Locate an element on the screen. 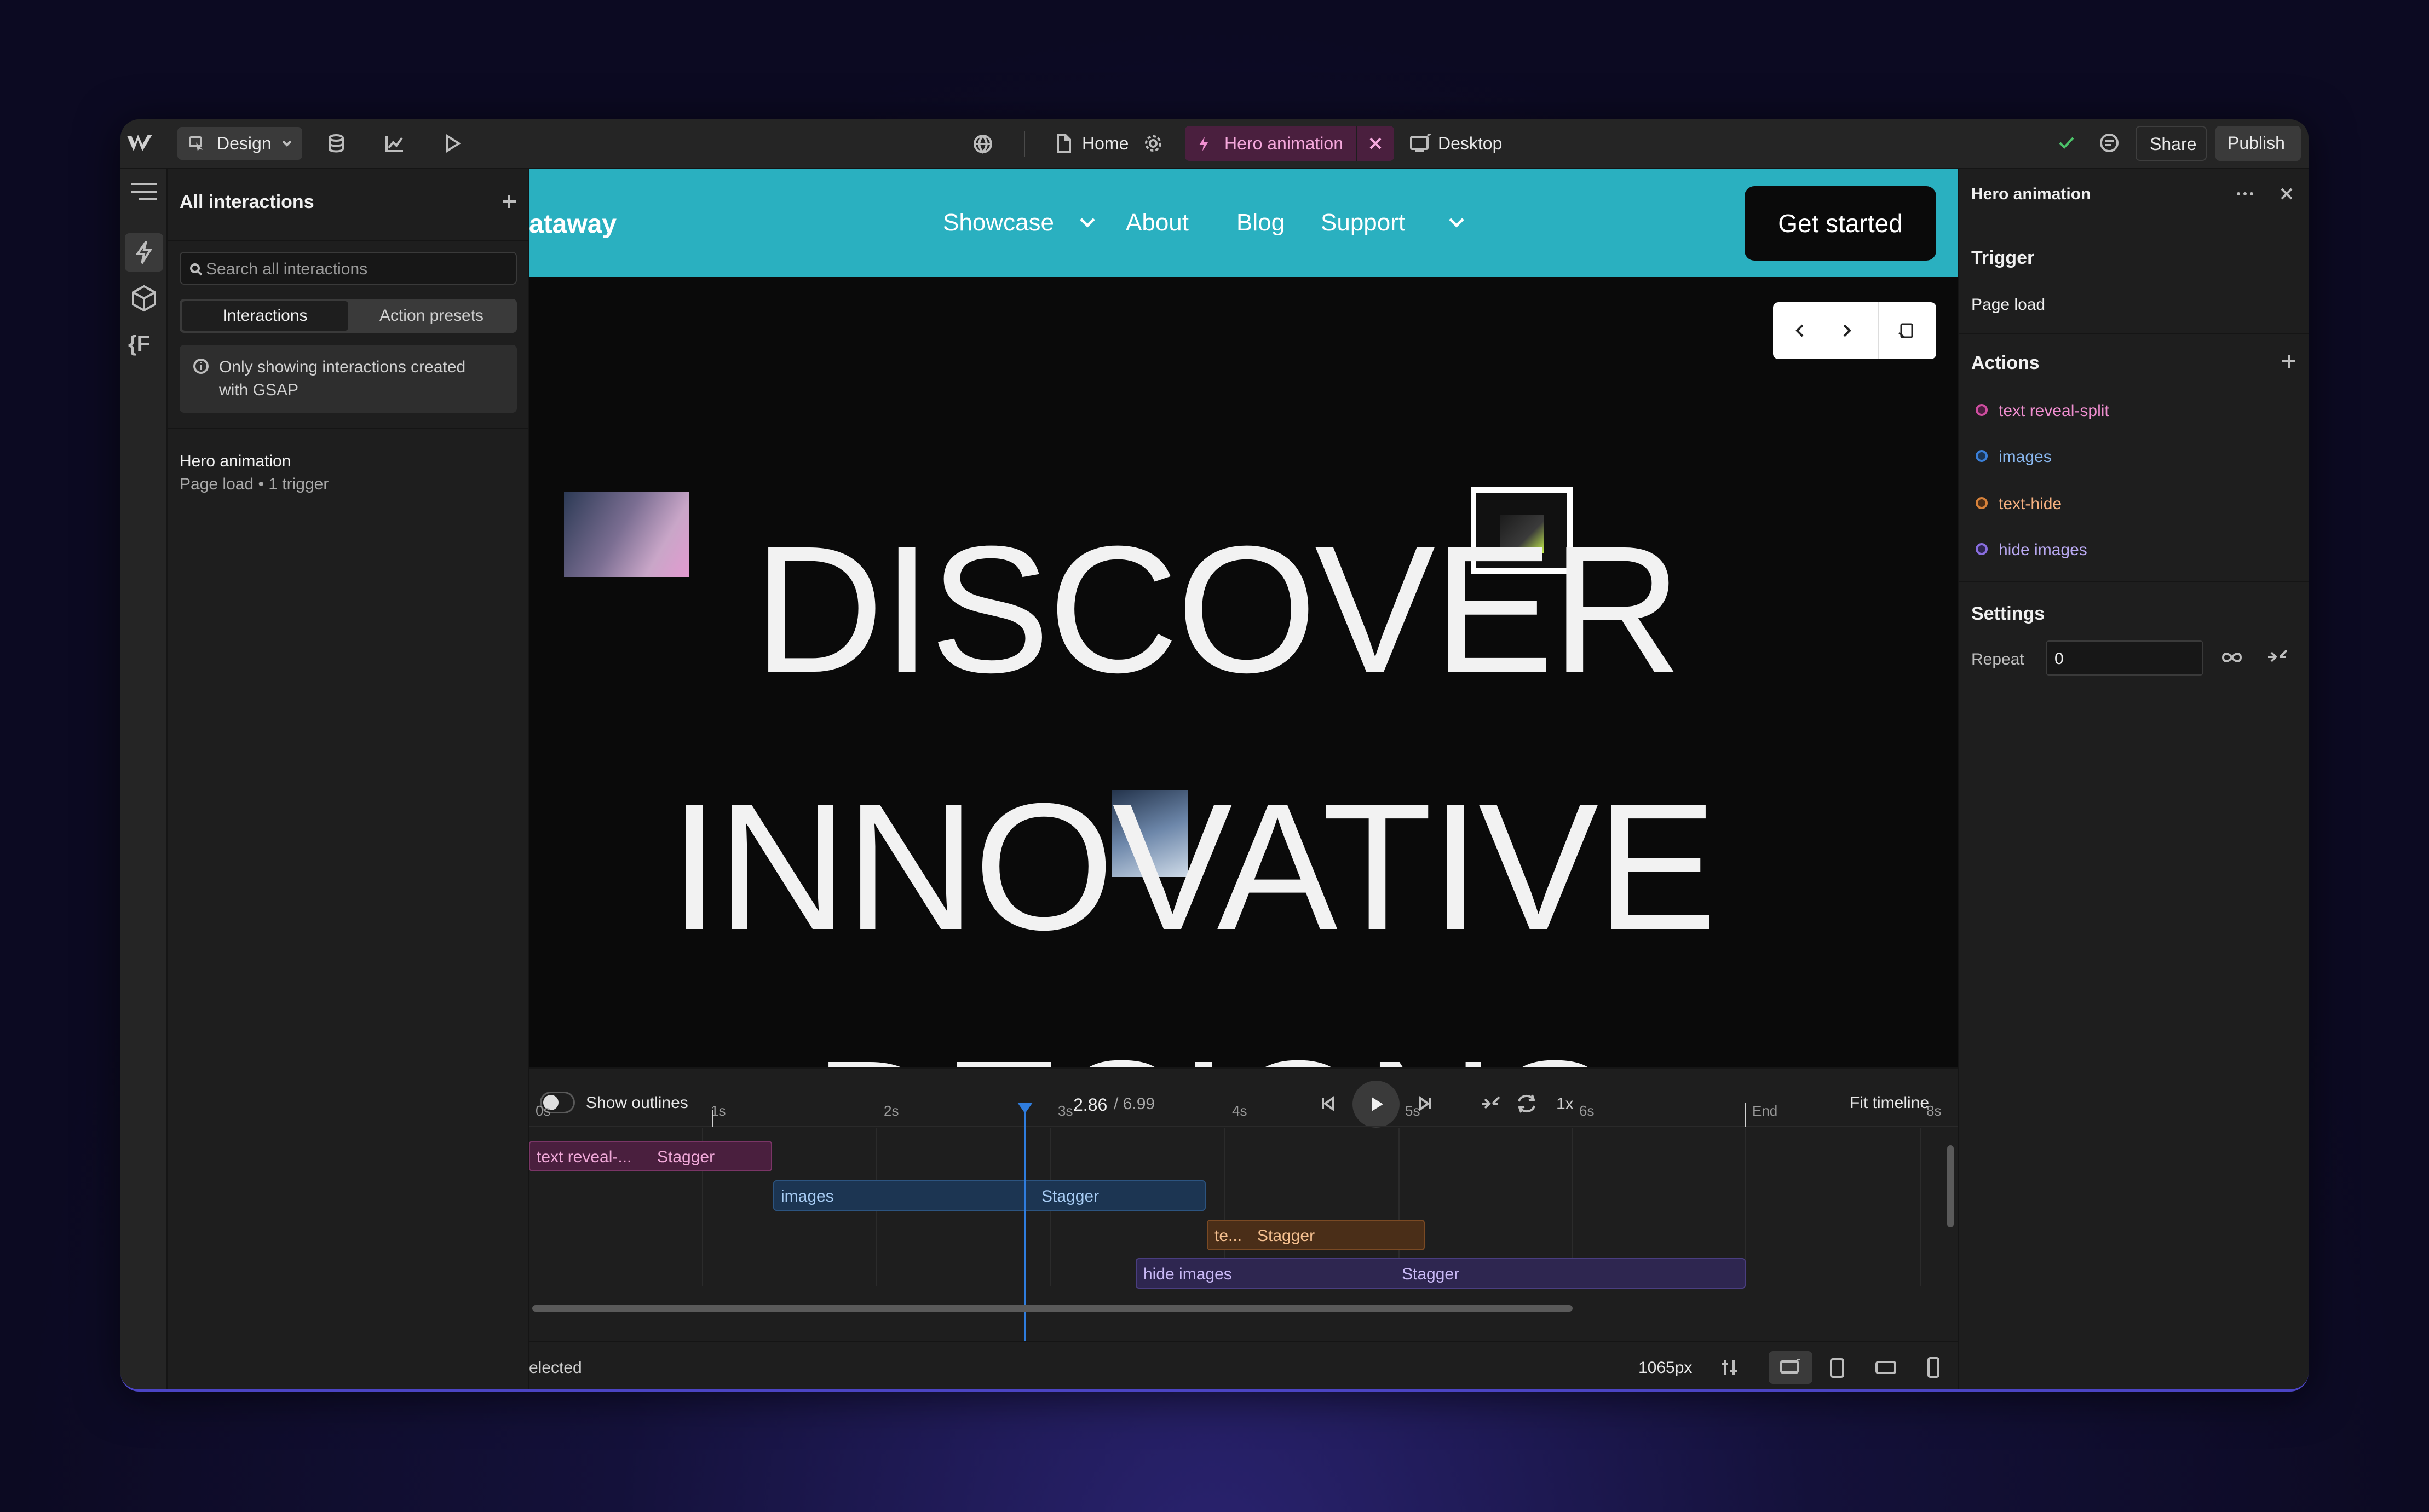  tick-end: End is located at coordinates (1765, 1111).